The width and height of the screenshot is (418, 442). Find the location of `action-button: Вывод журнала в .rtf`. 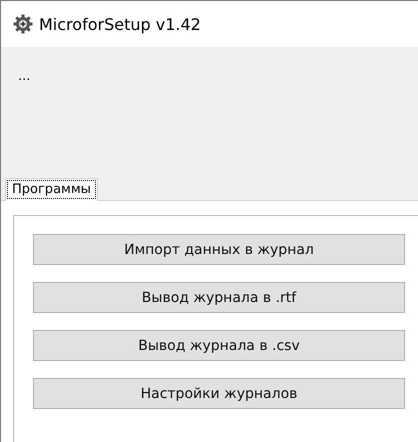

action-button: Вывод журнала в .rtf is located at coordinates (219, 297).